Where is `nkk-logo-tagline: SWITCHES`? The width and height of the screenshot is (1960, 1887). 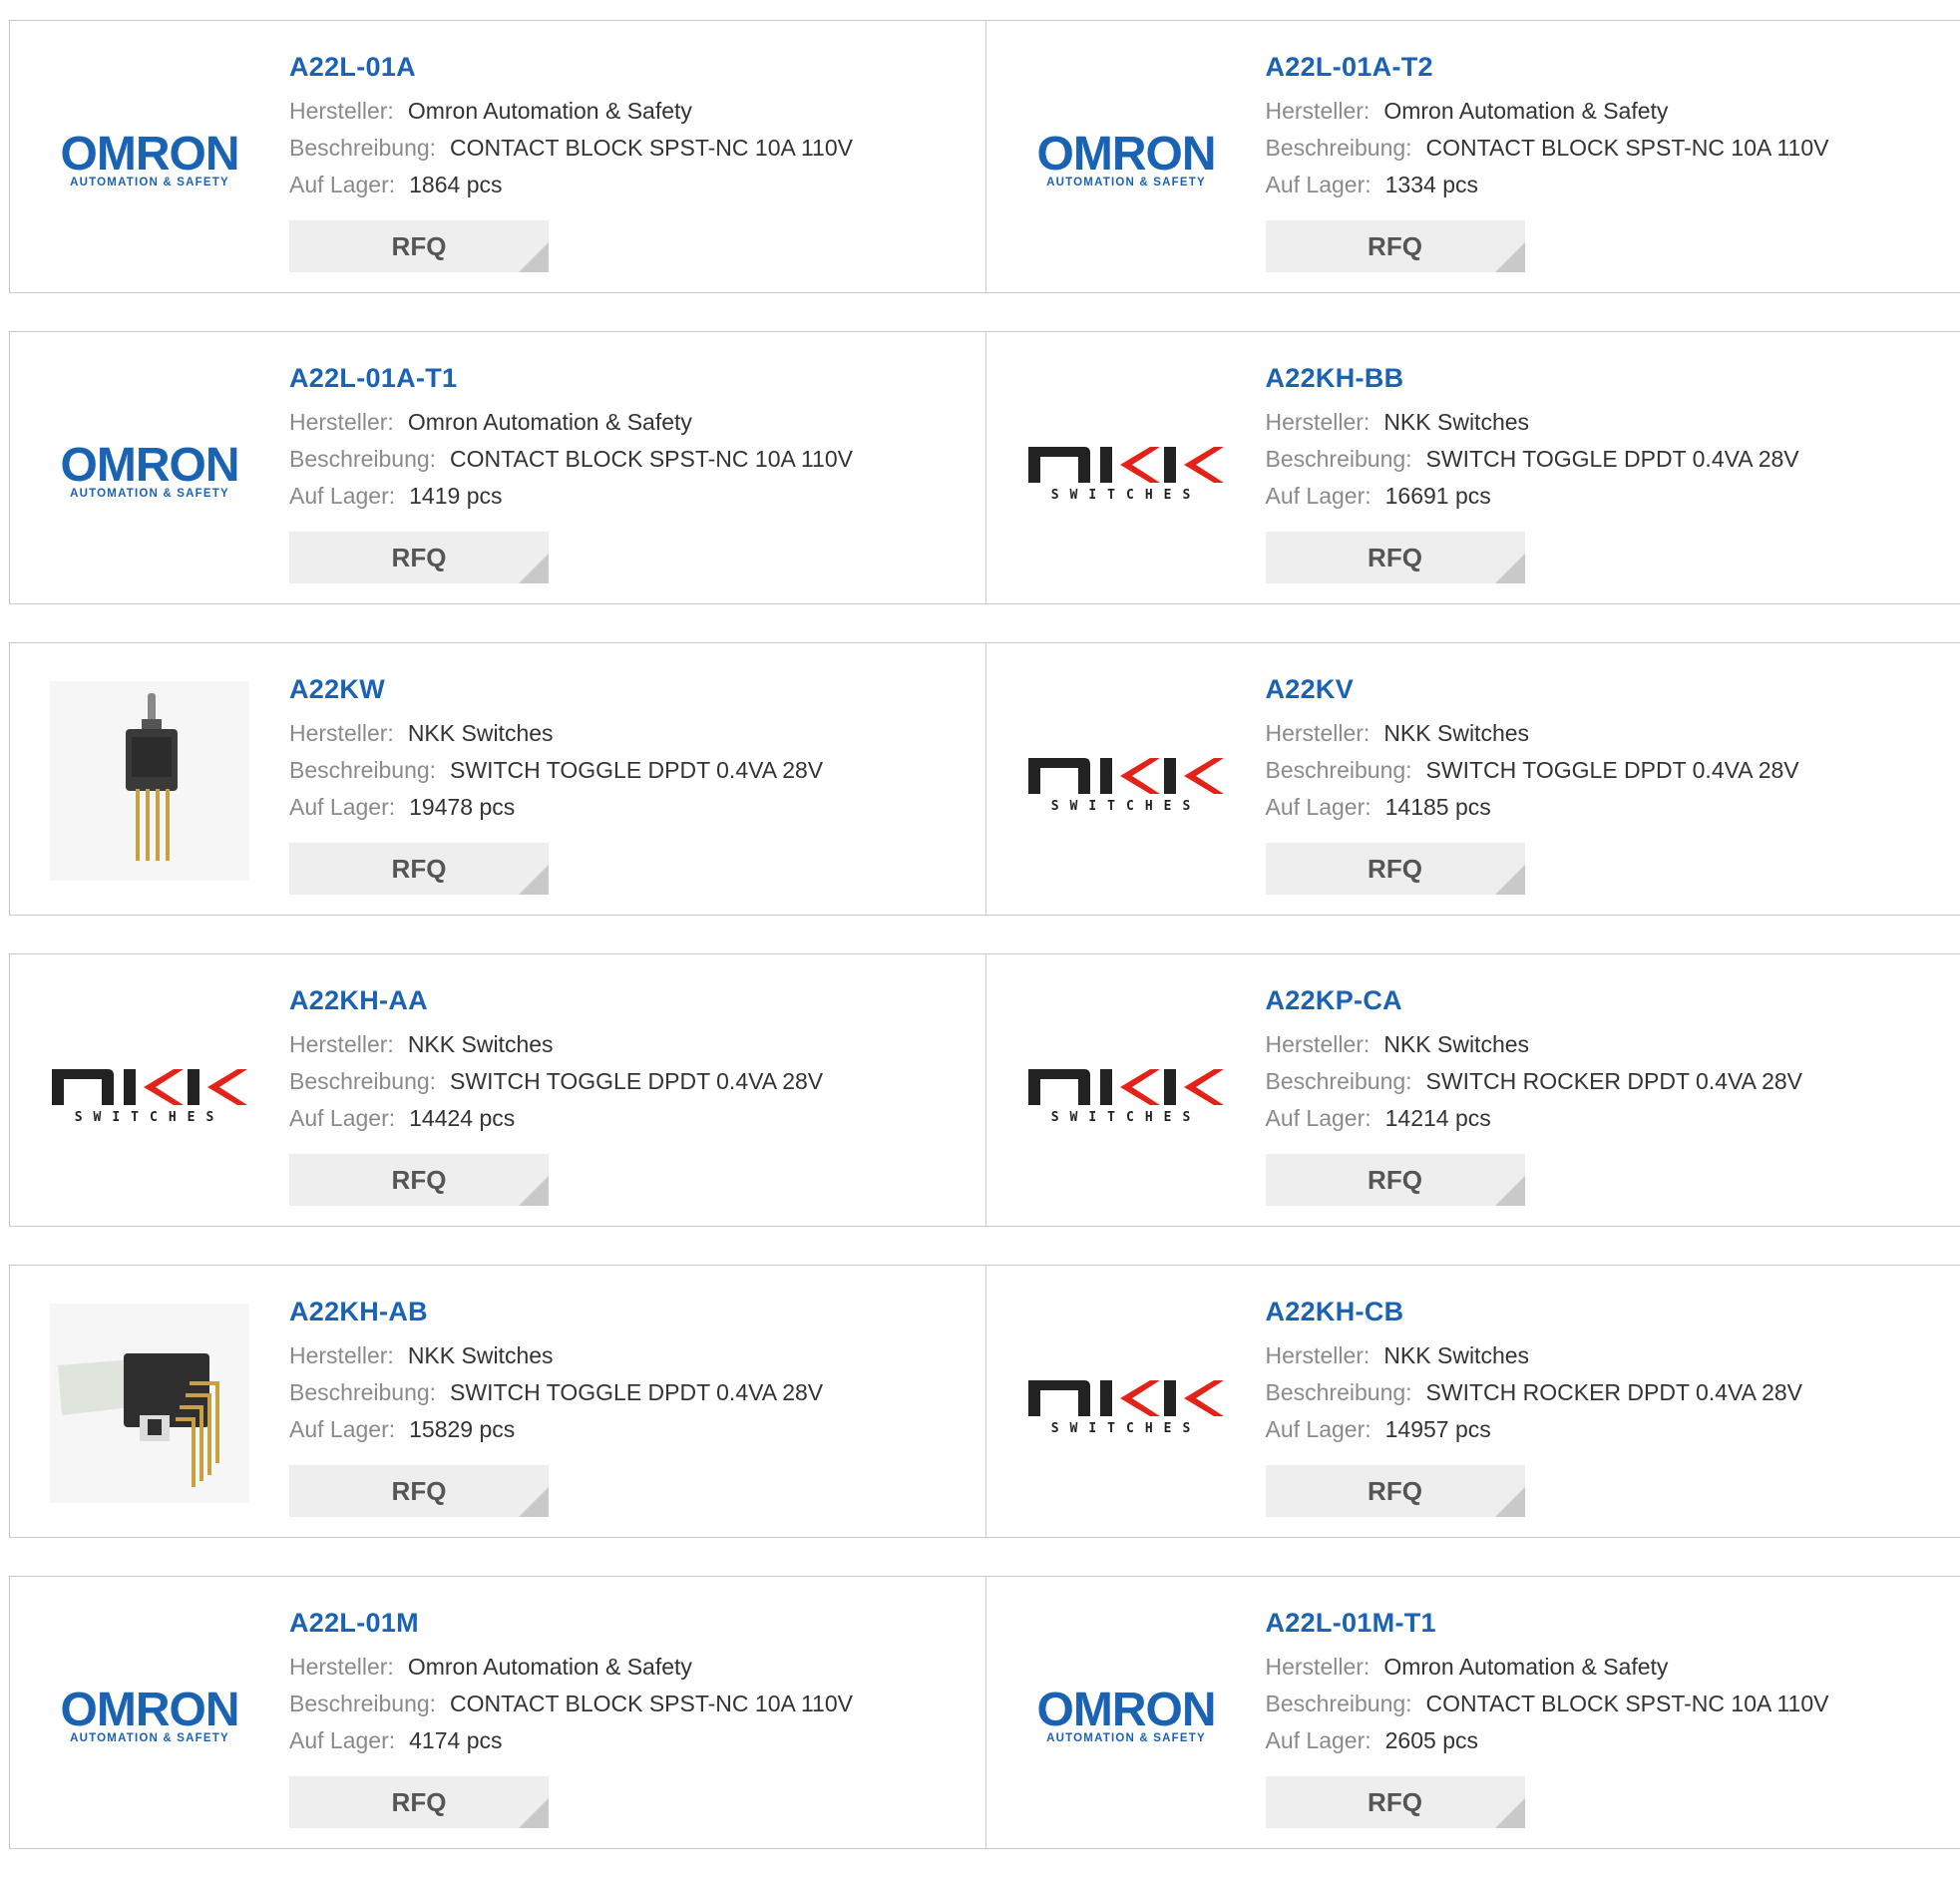
nkk-logo-tagline: SWITCHES is located at coordinates (1126, 1116).